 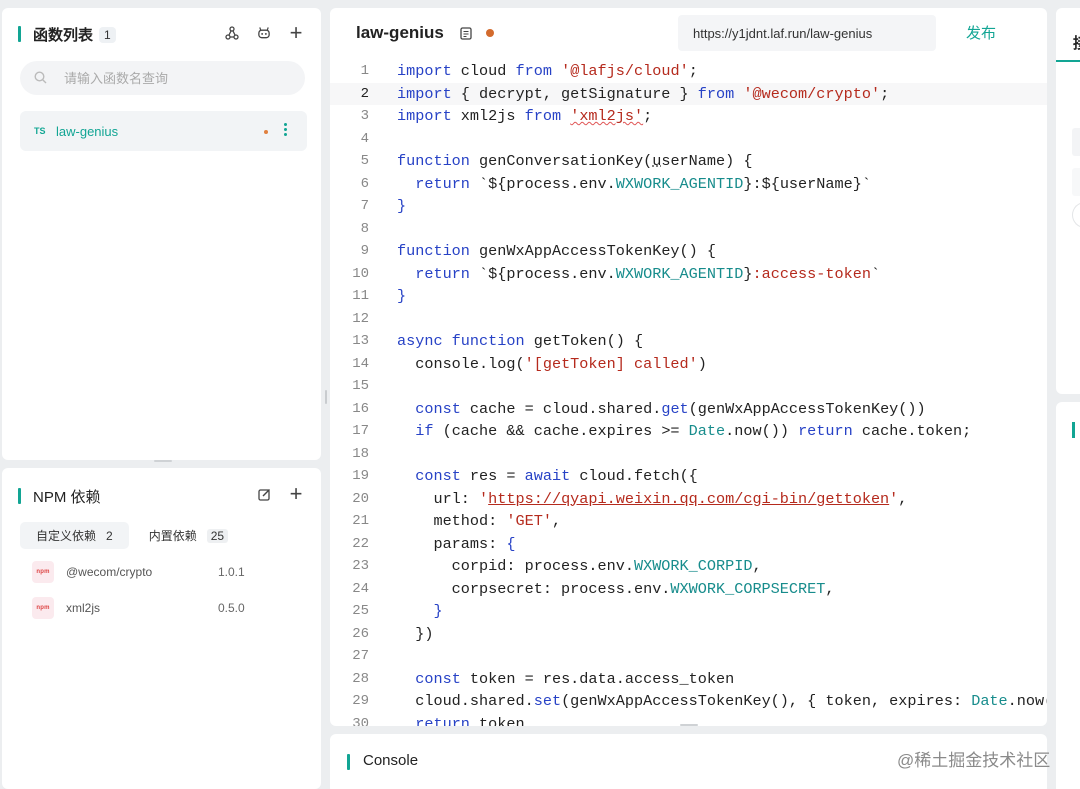 What do you see at coordinates (349, 656) in the screenshot?
I see `line-number: 27` at bounding box center [349, 656].